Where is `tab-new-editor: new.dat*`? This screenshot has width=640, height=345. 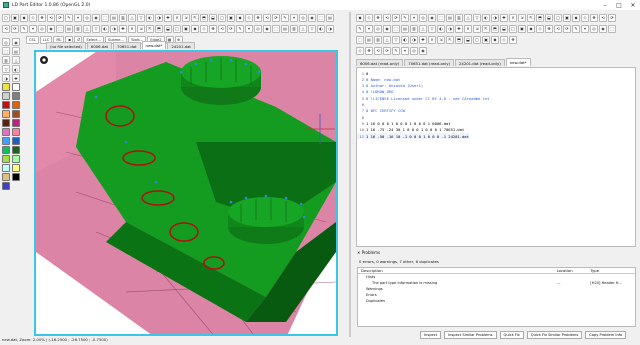
tab-new-editor: new.dat* is located at coordinates (518, 62).